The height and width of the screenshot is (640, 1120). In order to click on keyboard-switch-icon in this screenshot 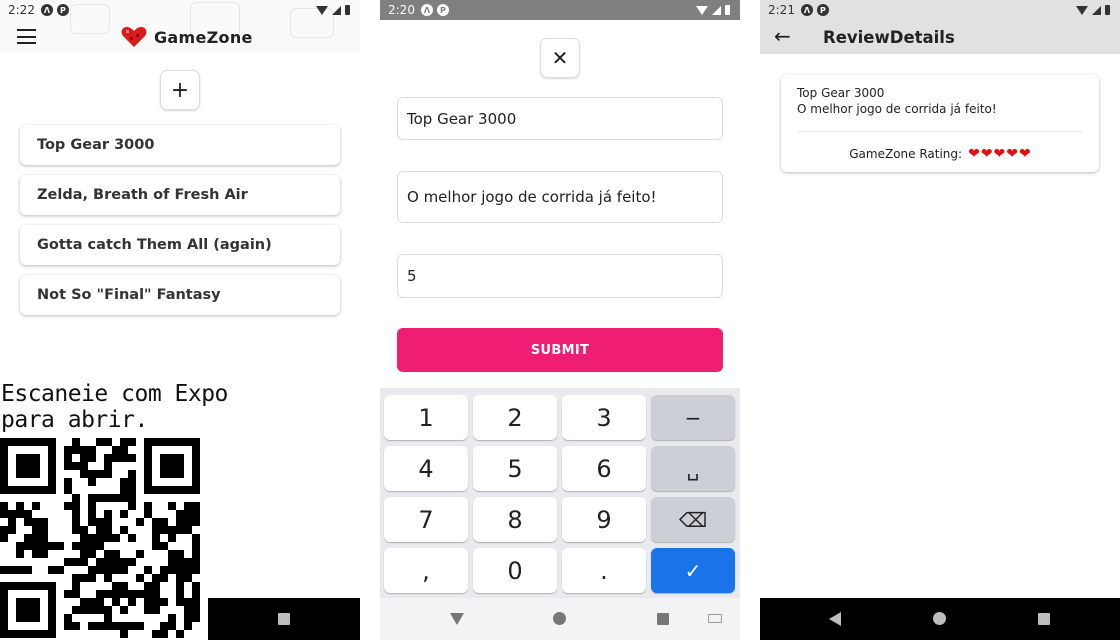, I will do `click(715, 618)`.